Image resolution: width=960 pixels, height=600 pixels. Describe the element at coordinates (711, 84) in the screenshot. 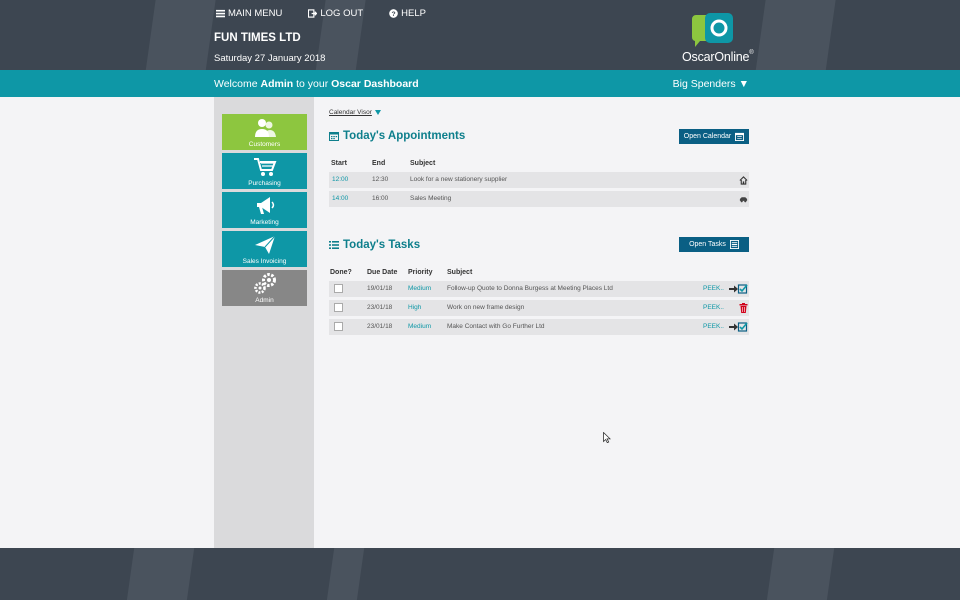

I see `view-selector-dropdown: Big Spenders ▼` at that location.